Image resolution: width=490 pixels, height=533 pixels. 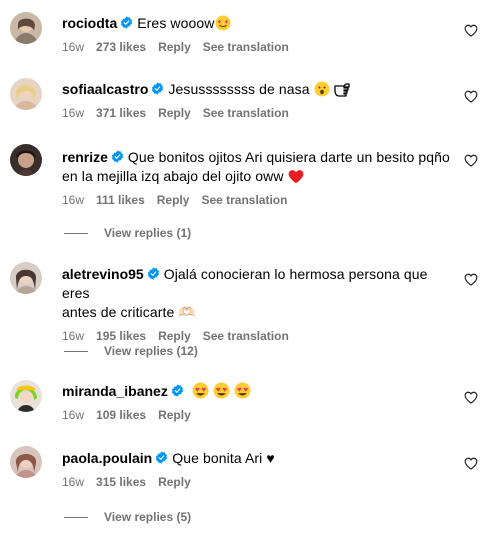 What do you see at coordinates (115, 391) in the screenshot?
I see `username: miranda_ibanez` at bounding box center [115, 391].